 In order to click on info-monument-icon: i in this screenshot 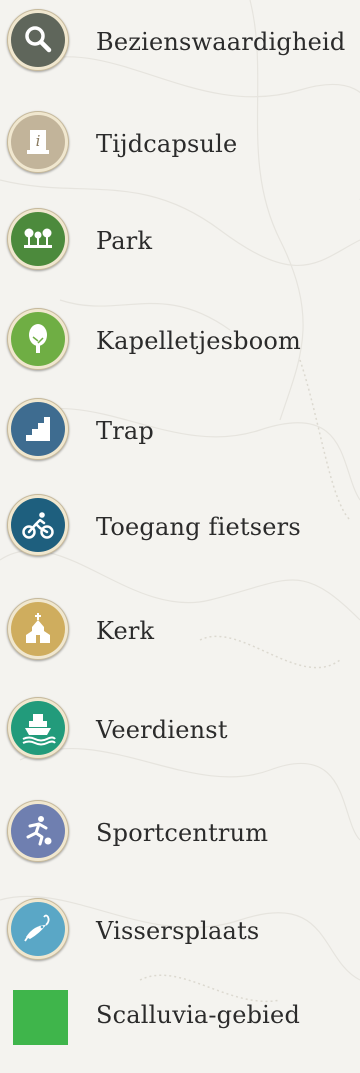, I will do `click(38, 142)`.